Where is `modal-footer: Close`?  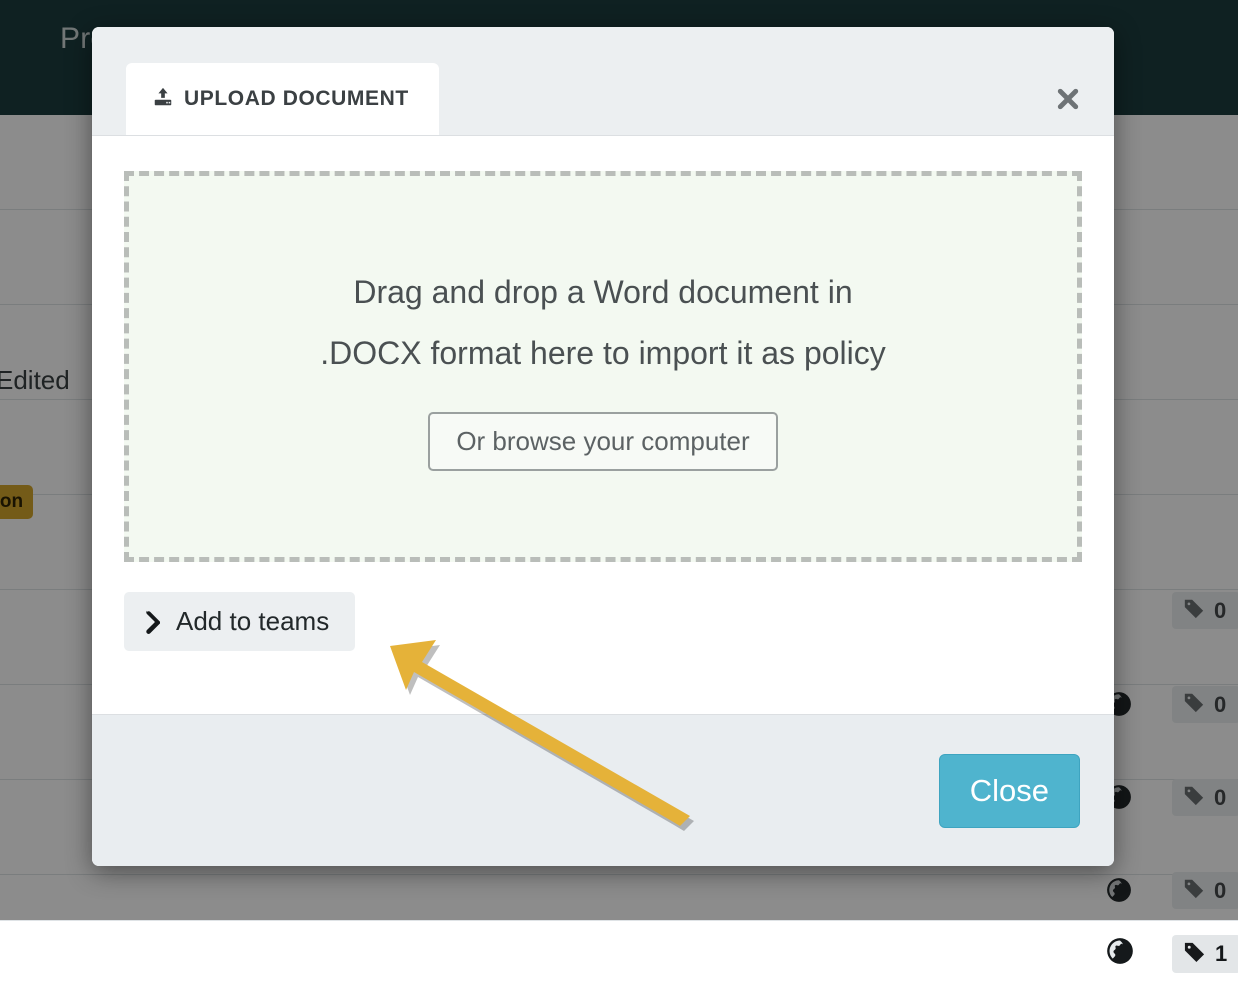
modal-footer: Close is located at coordinates (603, 790).